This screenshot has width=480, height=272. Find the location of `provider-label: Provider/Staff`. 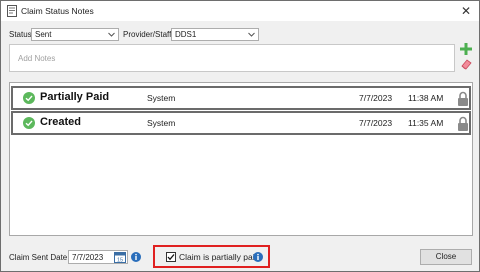

provider-label: Provider/Staff is located at coordinates (147, 34).